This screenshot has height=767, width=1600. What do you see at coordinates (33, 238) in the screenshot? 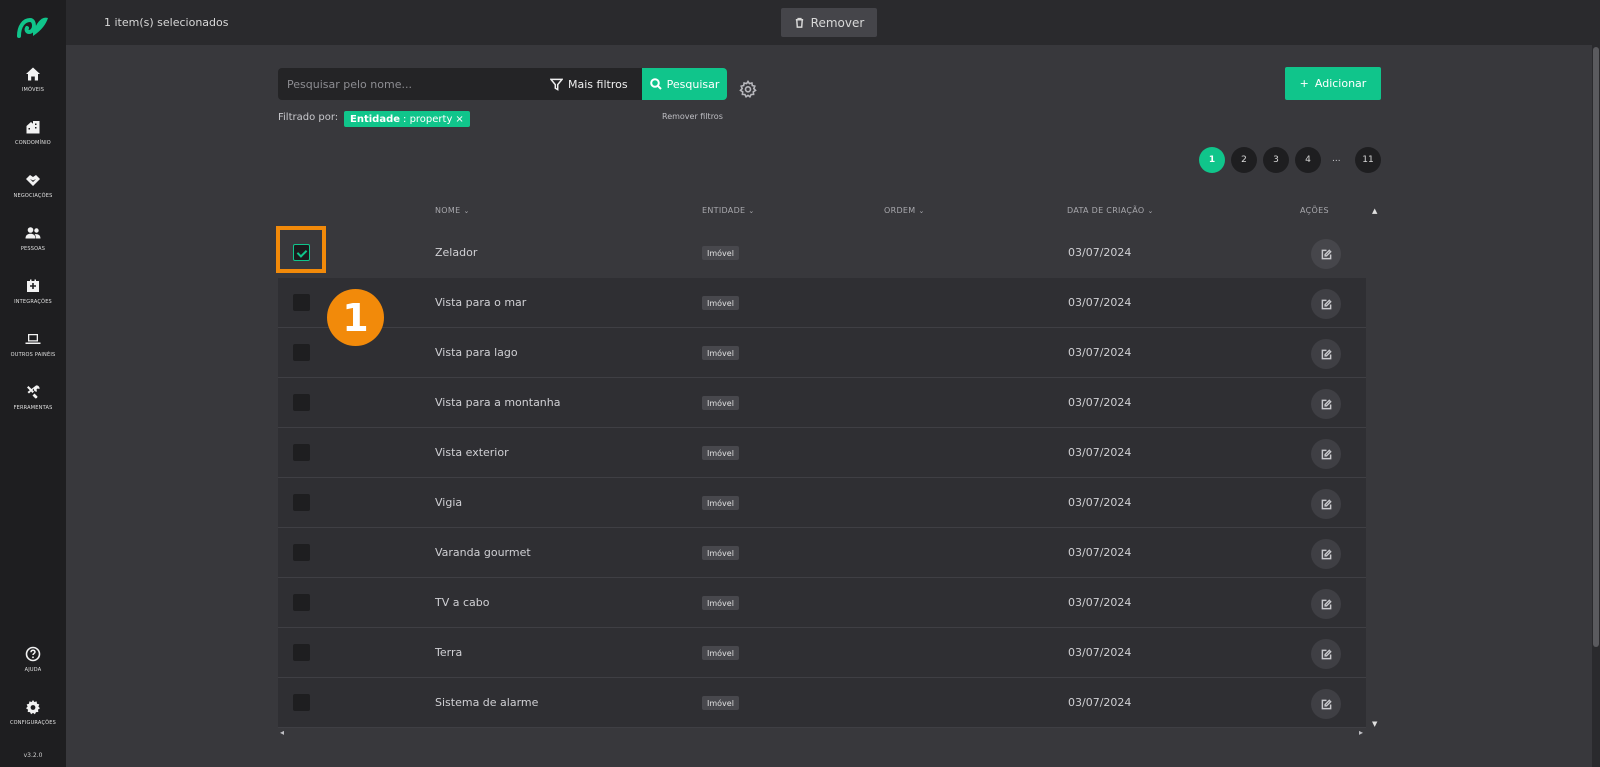
I see `sidebar-item-3: Pessoas` at bounding box center [33, 238].